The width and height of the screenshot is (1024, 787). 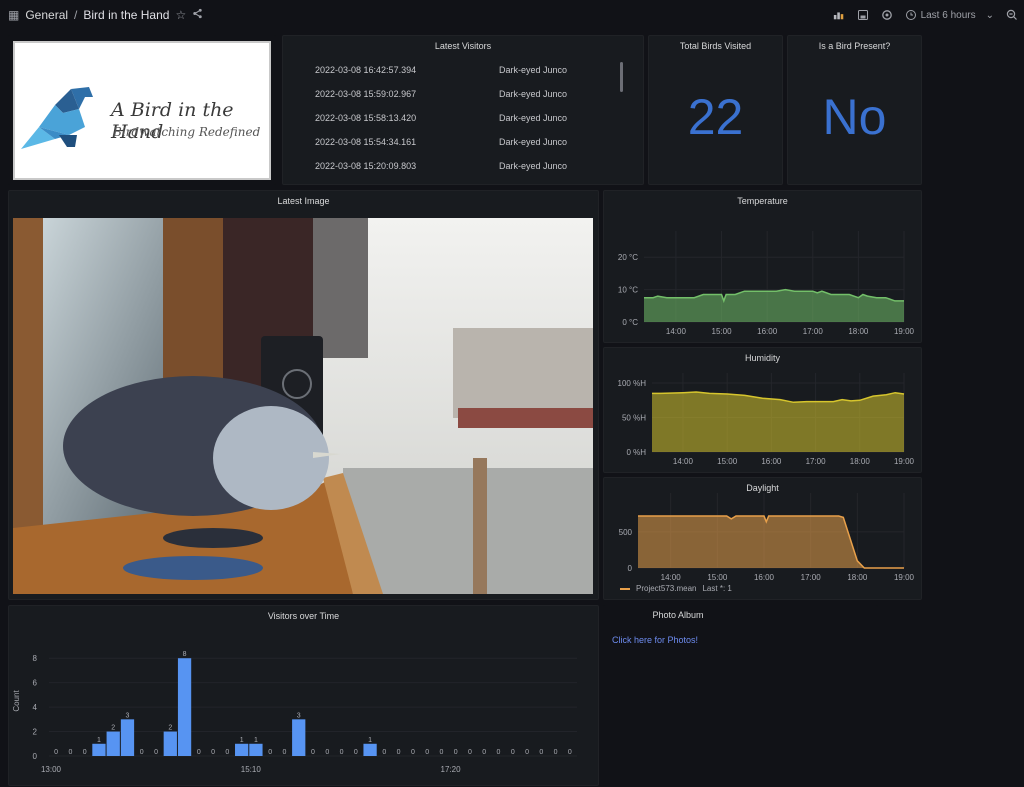 What do you see at coordinates (628, 257) in the screenshot?
I see `y-tick-label: 20 °C` at bounding box center [628, 257].